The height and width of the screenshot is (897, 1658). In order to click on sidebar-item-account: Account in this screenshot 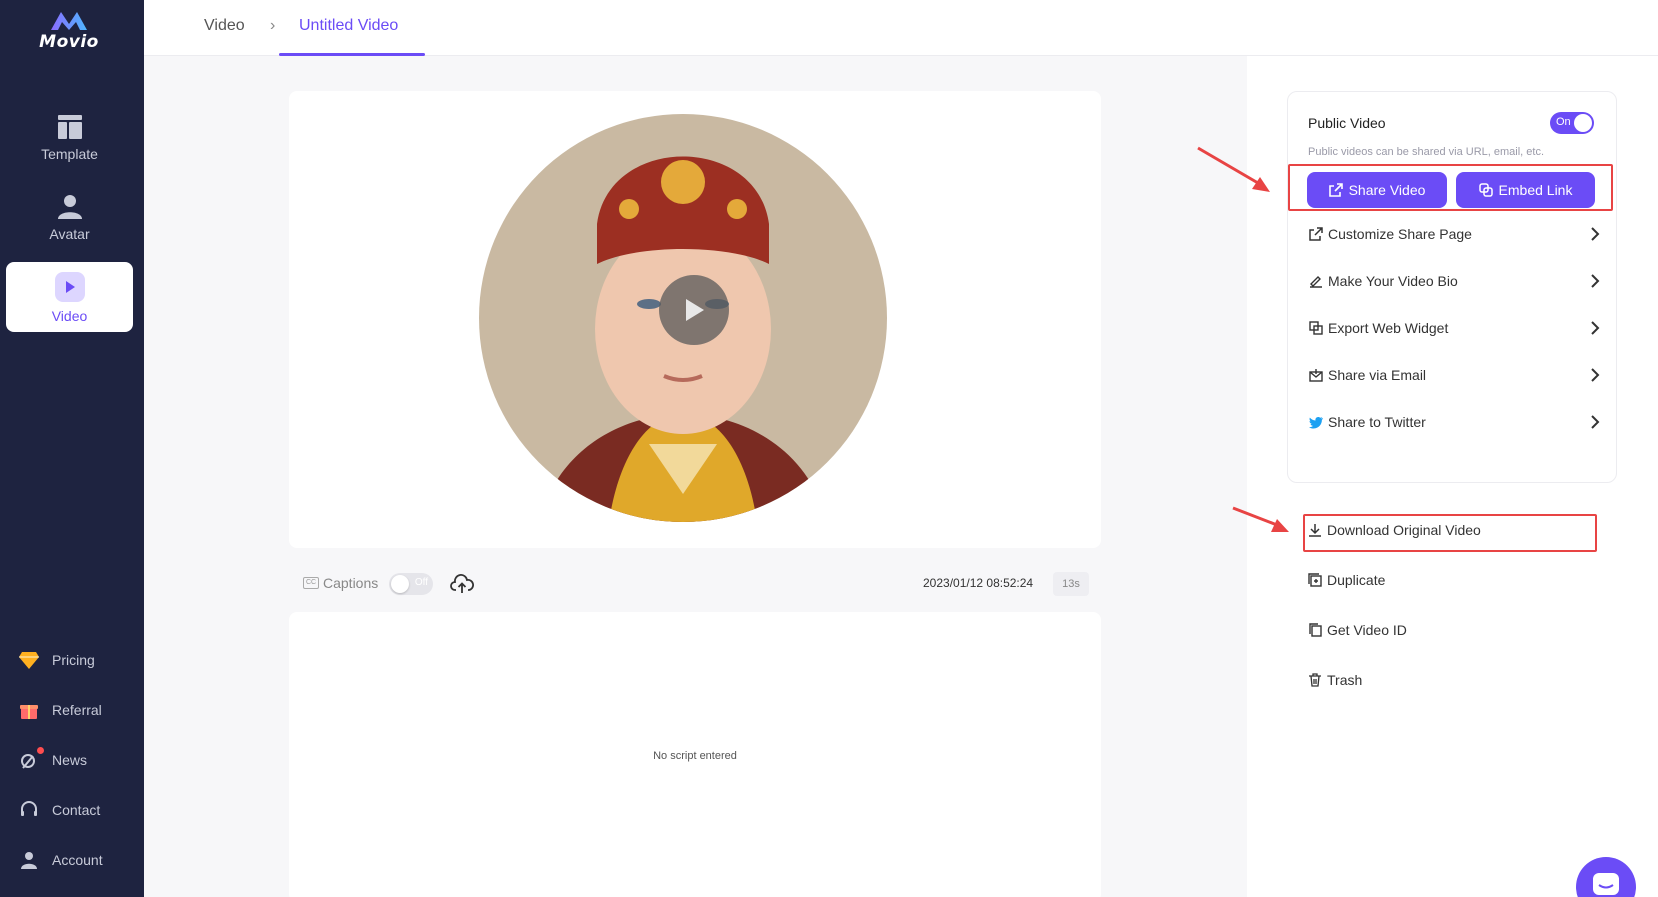, I will do `click(60, 860)`.